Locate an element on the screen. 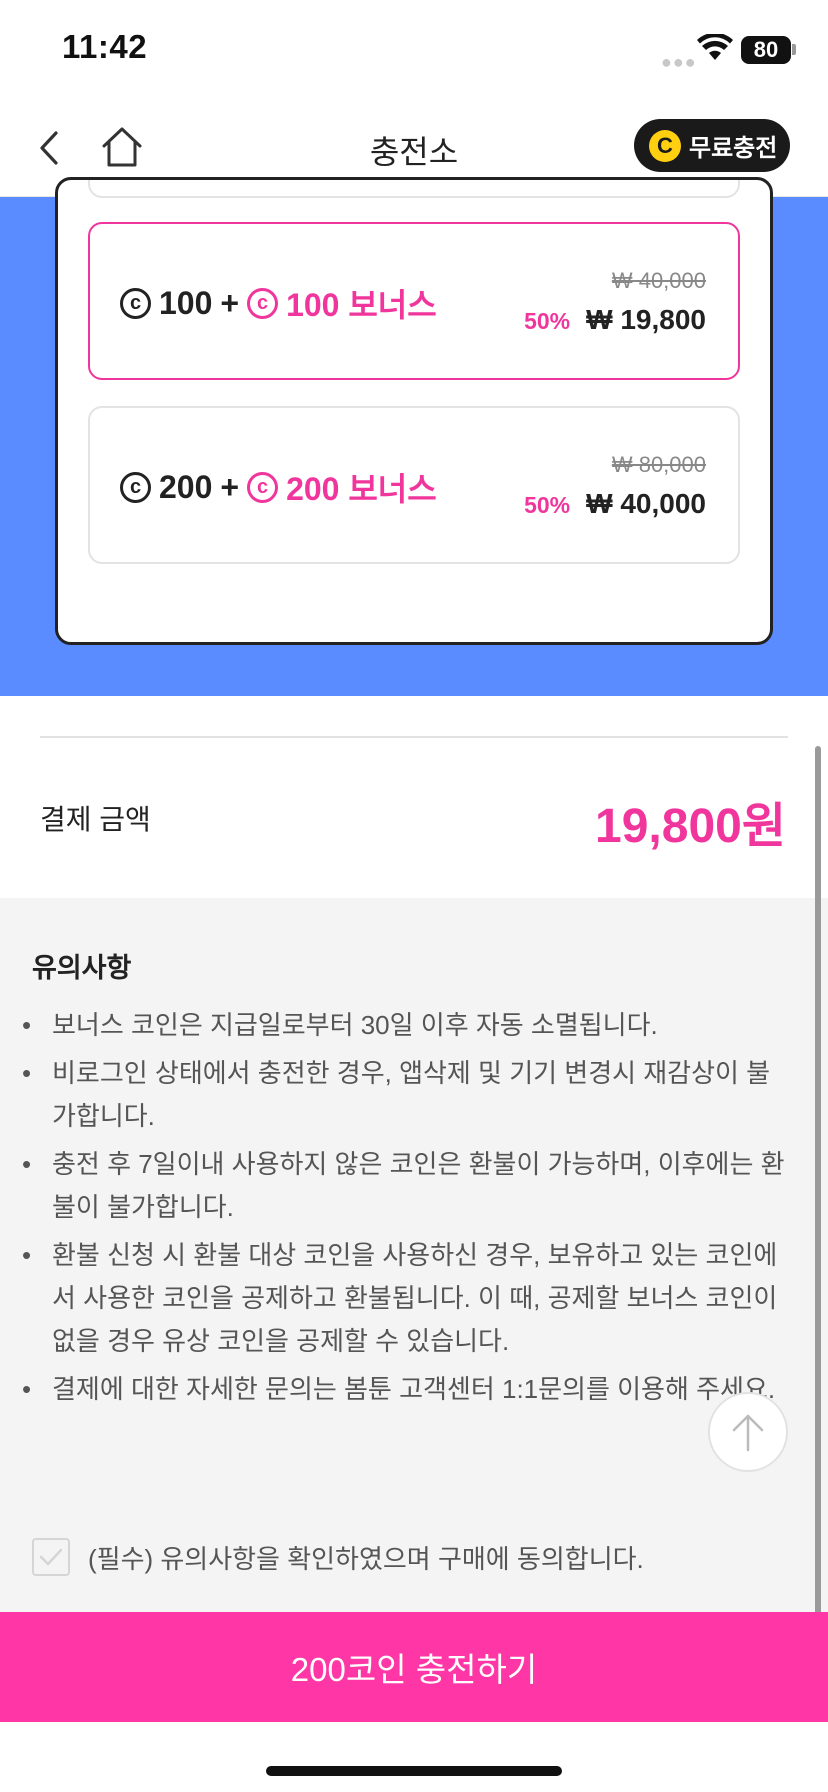 This screenshot has height=1792, width=828. option-price: ₩ 40,000 is located at coordinates (646, 503).